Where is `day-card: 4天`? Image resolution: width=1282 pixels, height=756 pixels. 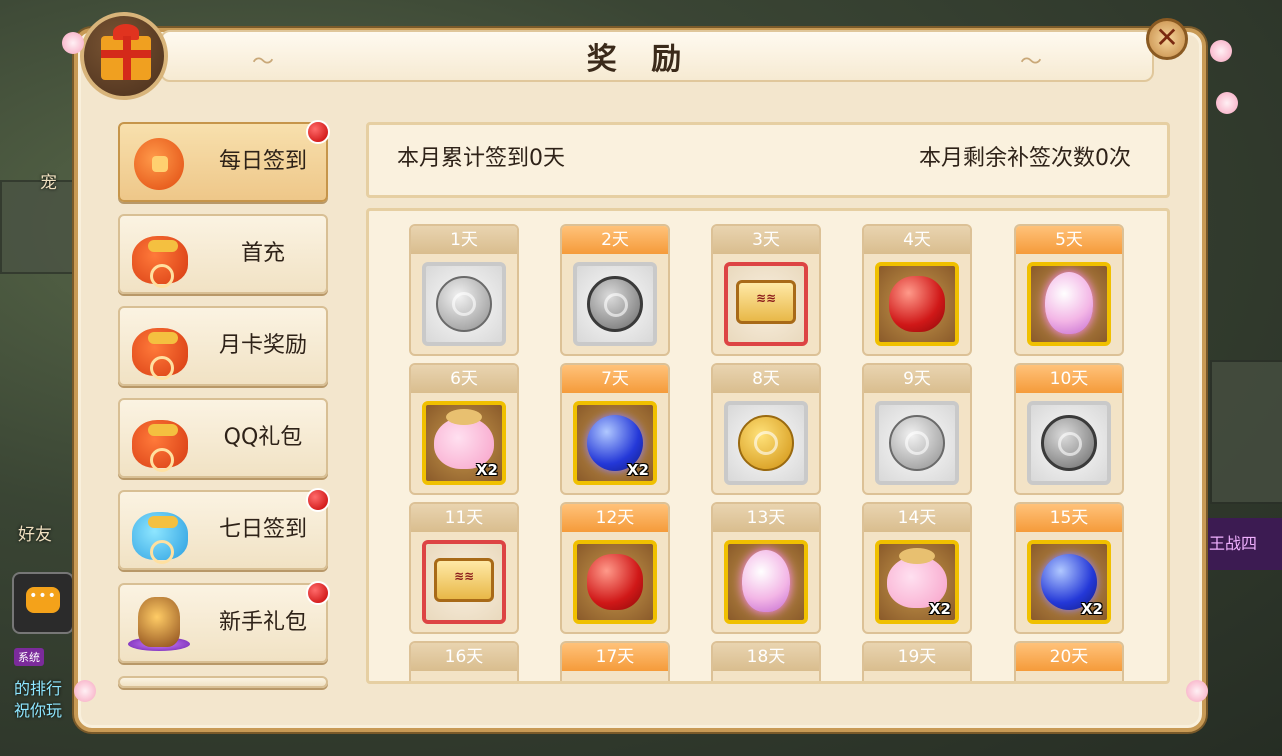
day-card: 4天 is located at coordinates (917, 290).